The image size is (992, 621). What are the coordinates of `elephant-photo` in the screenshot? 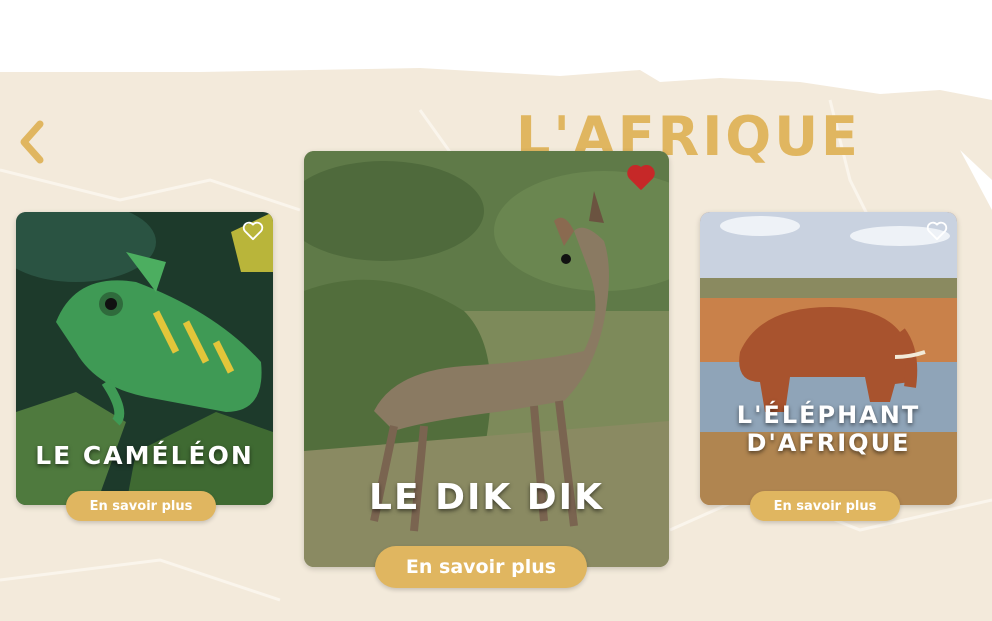 It's located at (828, 358).